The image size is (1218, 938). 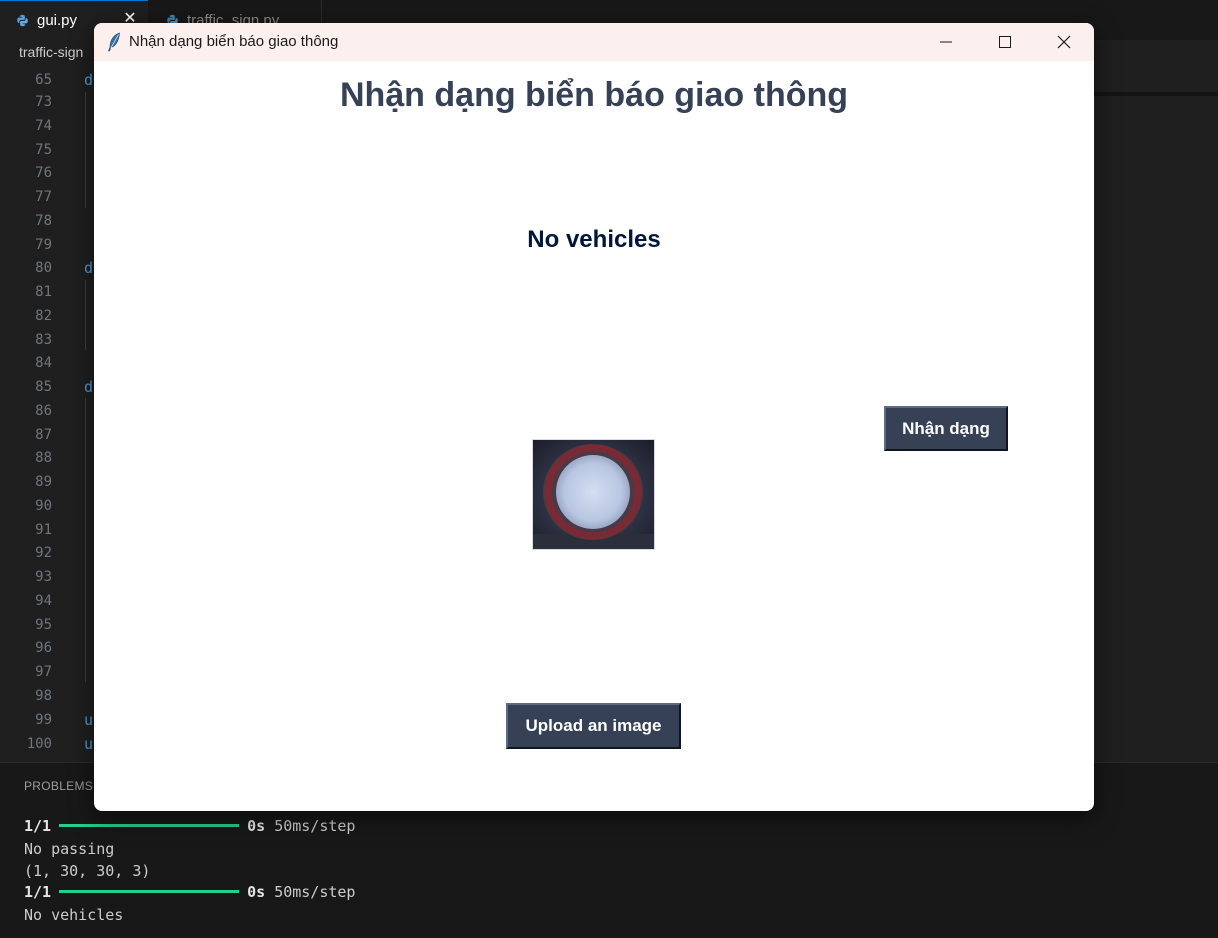 What do you see at coordinates (594, 95) in the screenshot?
I see `app-heading: Nhận dạng biển báo giao thông` at bounding box center [594, 95].